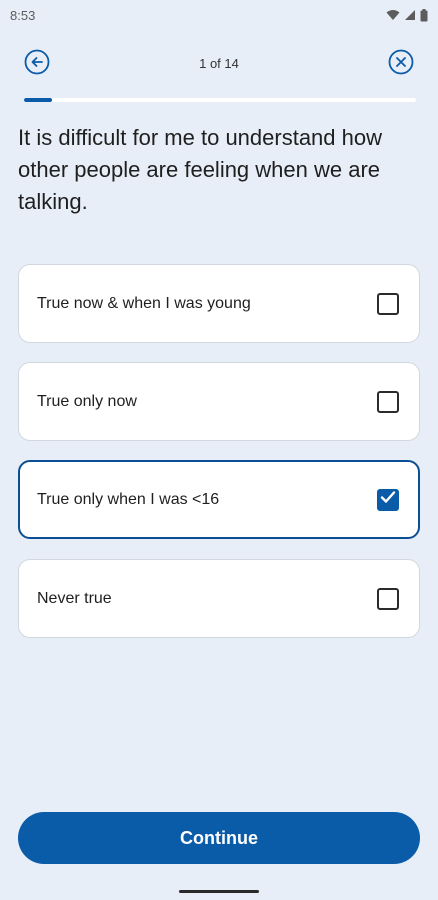  Describe the element at coordinates (87, 401) in the screenshot. I see `option-label: True only now` at that location.